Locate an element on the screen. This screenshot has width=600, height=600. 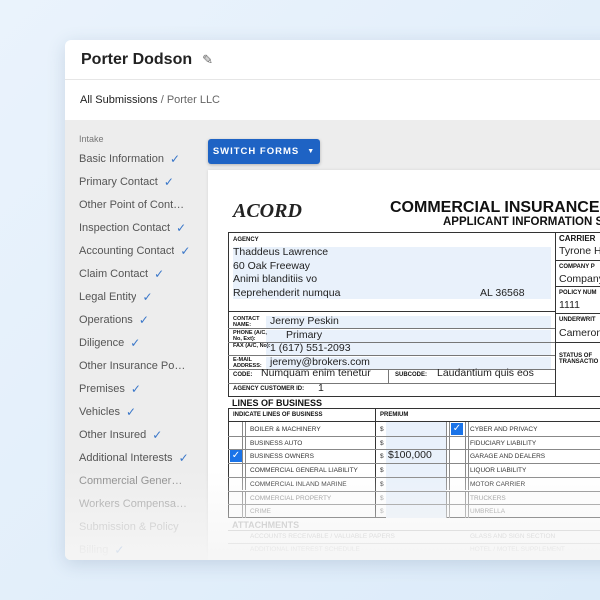
attachments-heading: ATTACHMENTS is located at coordinates (266, 525).